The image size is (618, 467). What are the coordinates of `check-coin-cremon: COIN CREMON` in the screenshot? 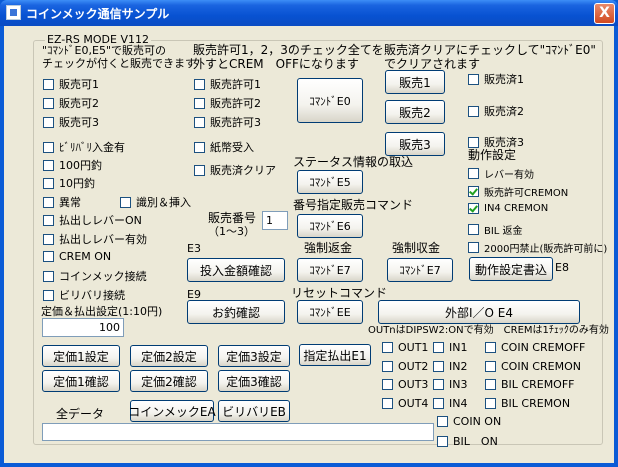 It's located at (533, 366).